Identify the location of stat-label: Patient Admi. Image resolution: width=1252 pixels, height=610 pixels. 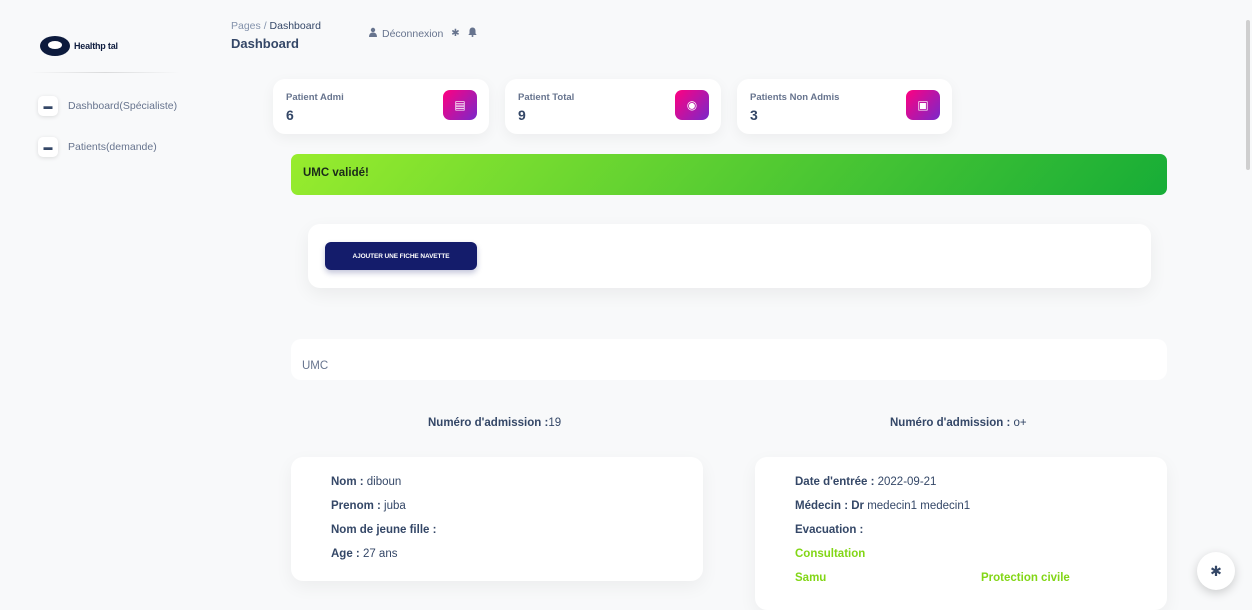
(315, 97).